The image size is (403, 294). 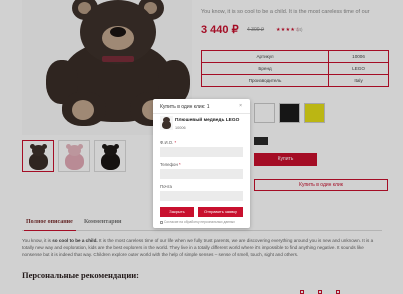 I want to click on email-field-label: Почта, so click(x=166, y=186).